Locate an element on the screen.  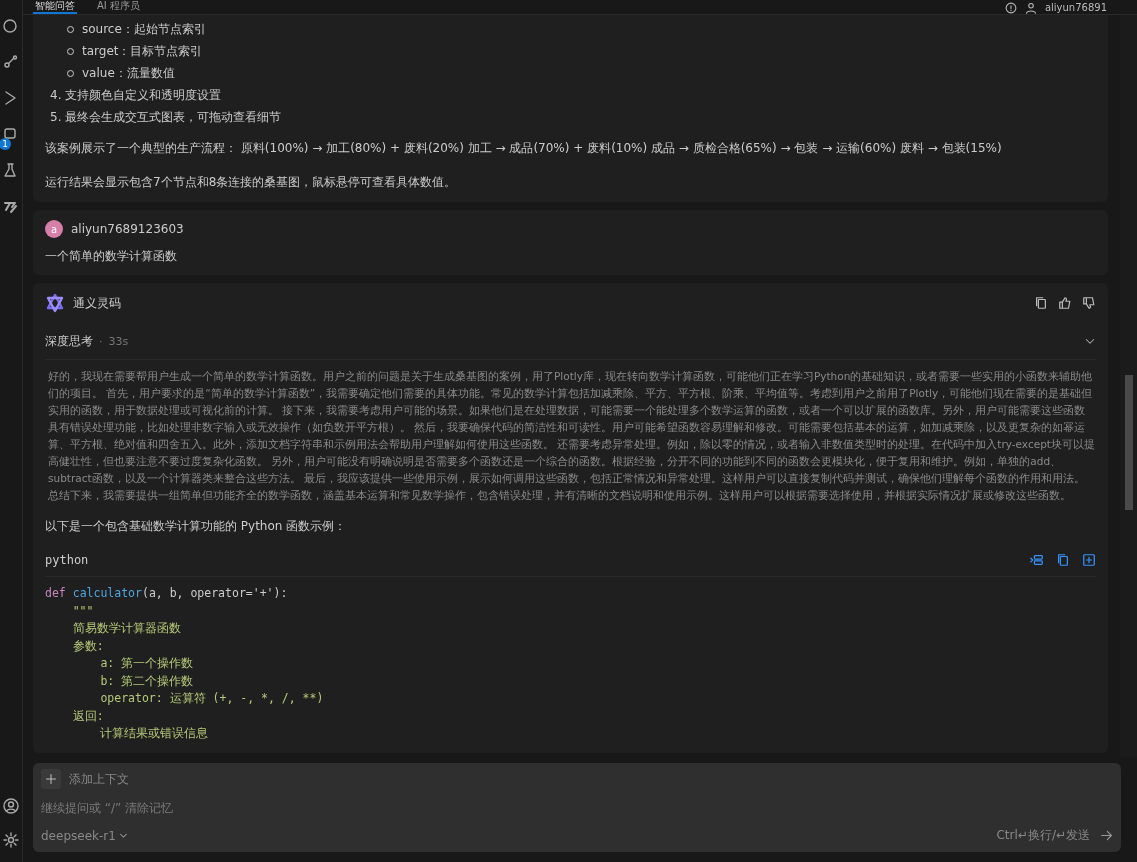
thinking-text-line: 好的，我现在需要帮用户生成一个简单的数学计算函数。用户之前的问题是关于生成桑基图的案例，用了Plotly库，现在转向数学计算函数，可能他们正在学习Python的基础知识，或者需要一些实用的小函数来辅助他 is located at coordinates (570, 376).